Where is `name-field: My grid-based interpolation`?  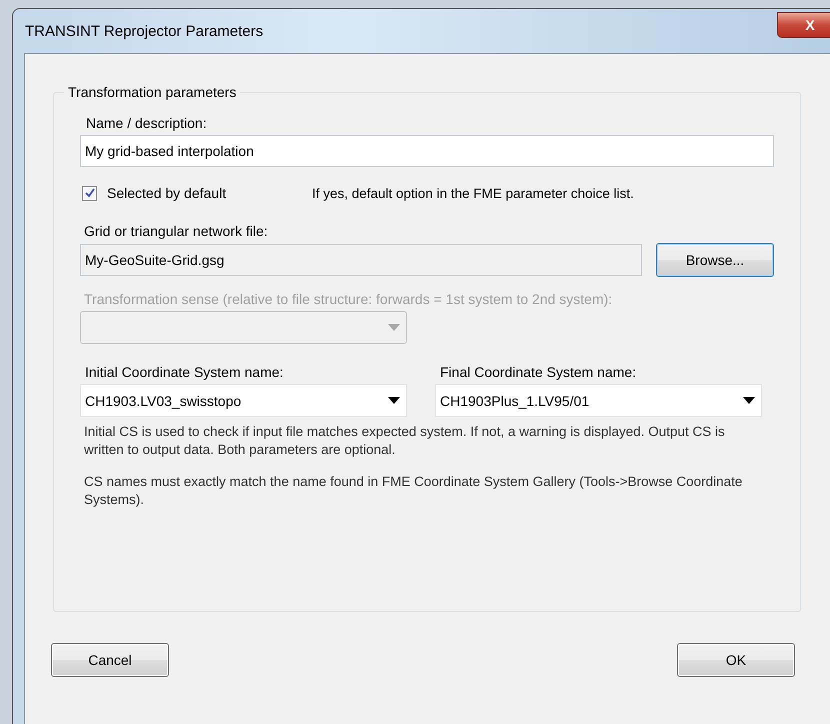 name-field: My grid-based interpolation is located at coordinates (427, 151).